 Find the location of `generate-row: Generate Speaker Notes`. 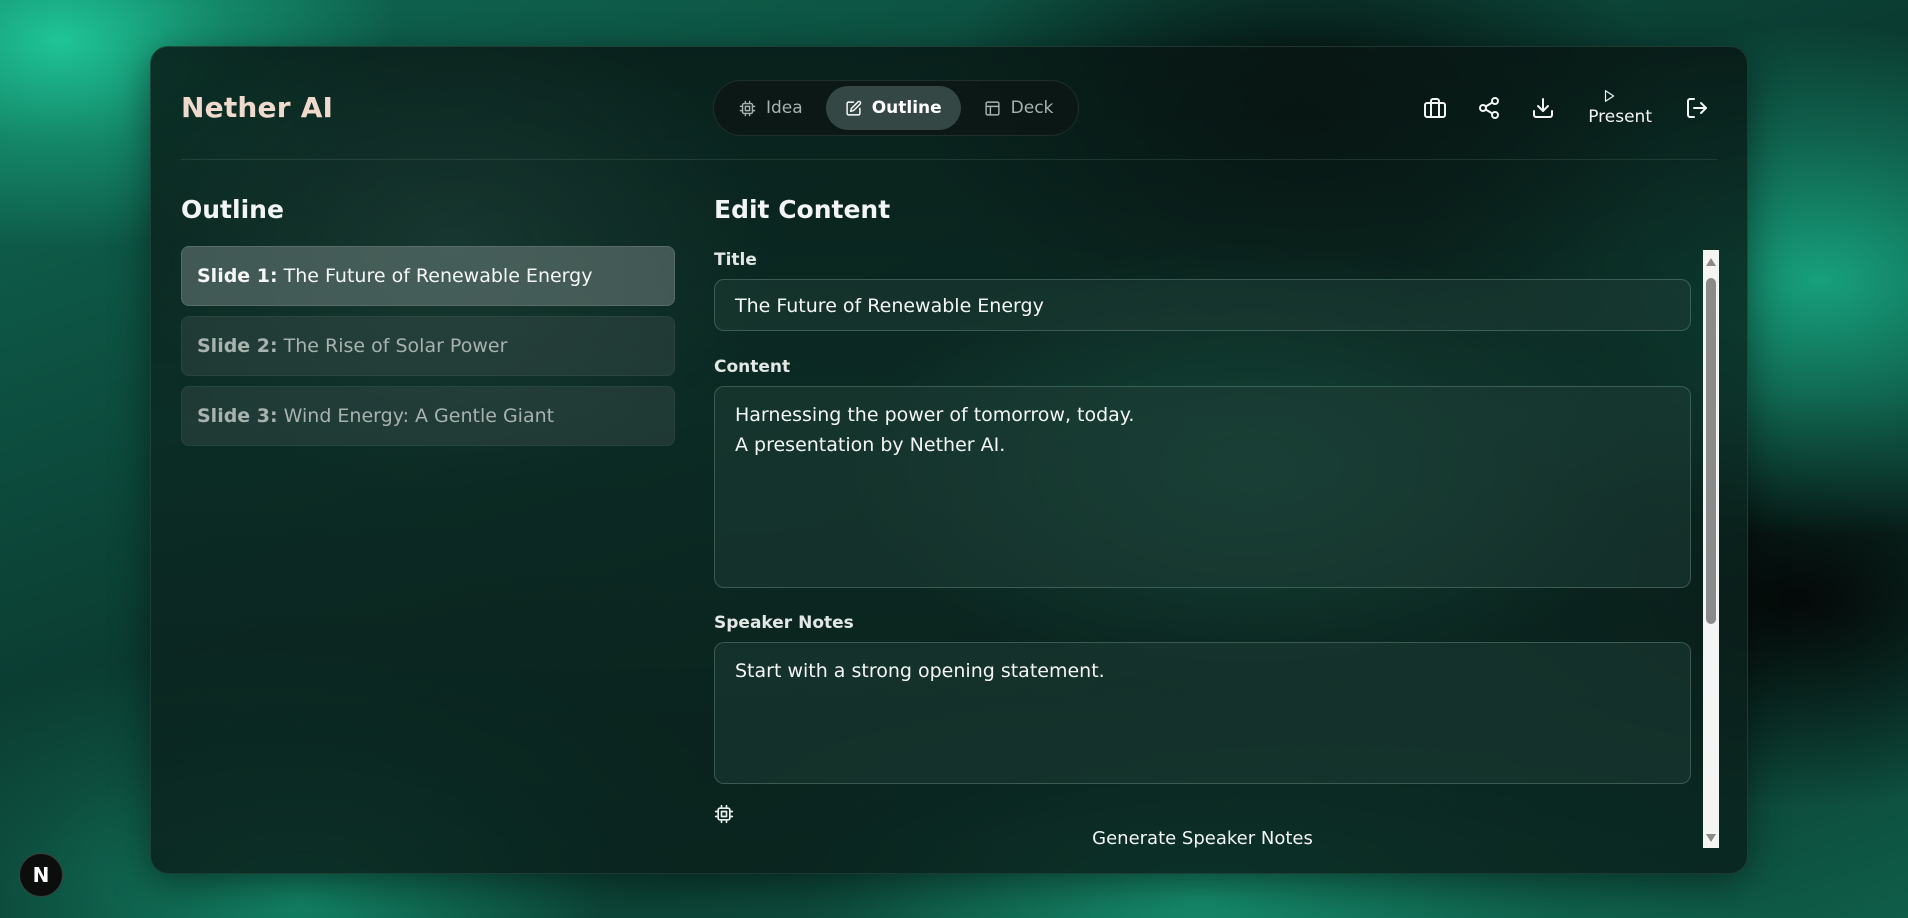

generate-row: Generate Speaker Notes is located at coordinates (1216, 826).